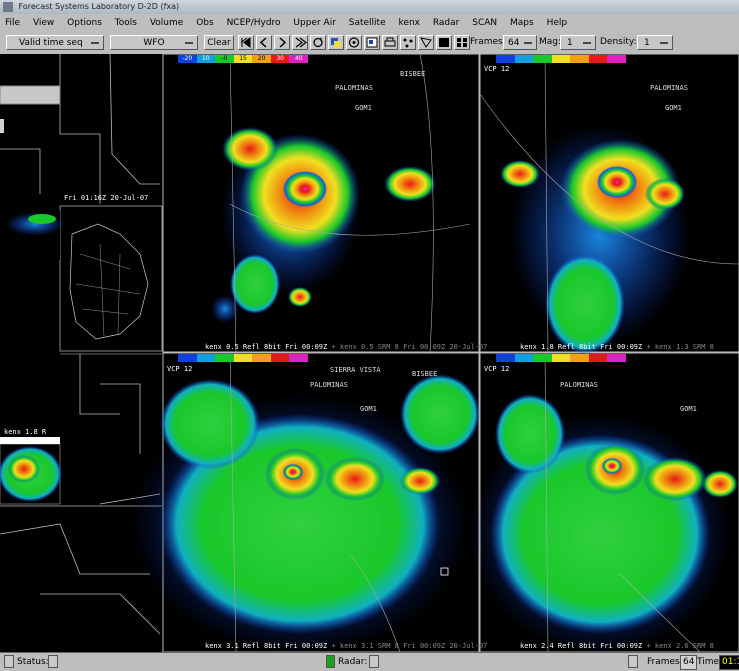 The image size is (739, 671). Describe the element at coordinates (2, 126) in the screenshot. I see `side-overlay-stub` at that location.